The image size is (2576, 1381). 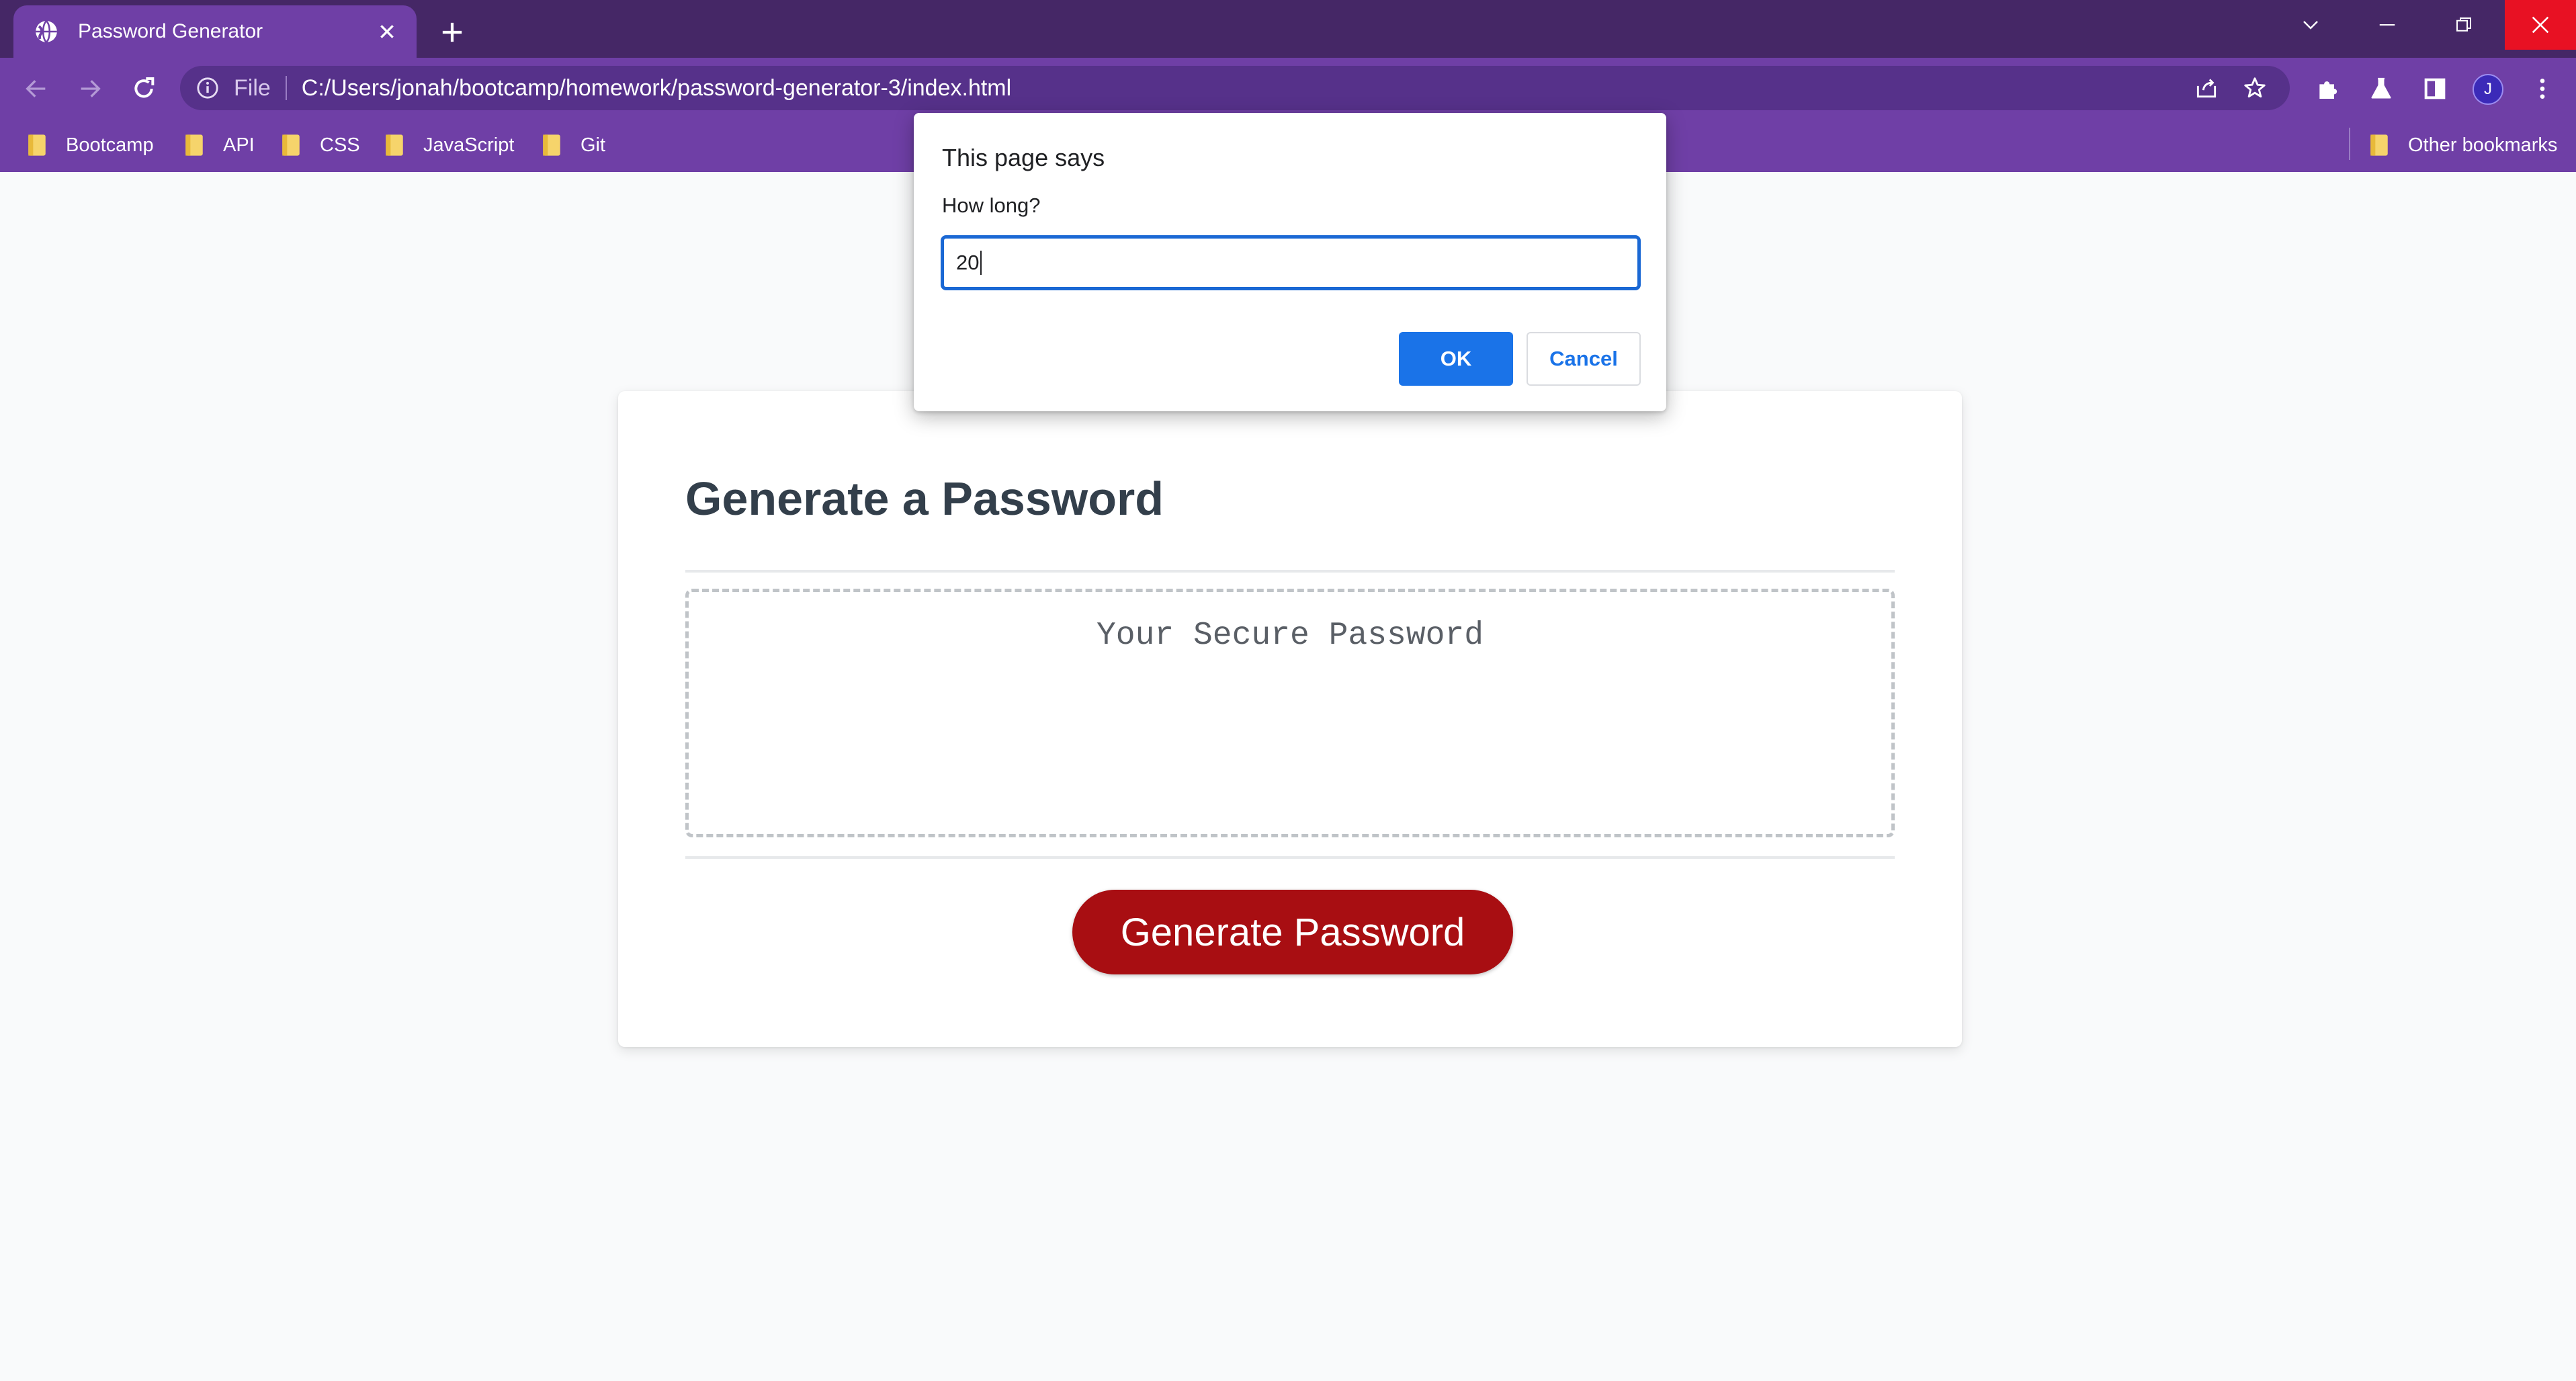 What do you see at coordinates (286, 88) in the screenshot?
I see `address-separator` at bounding box center [286, 88].